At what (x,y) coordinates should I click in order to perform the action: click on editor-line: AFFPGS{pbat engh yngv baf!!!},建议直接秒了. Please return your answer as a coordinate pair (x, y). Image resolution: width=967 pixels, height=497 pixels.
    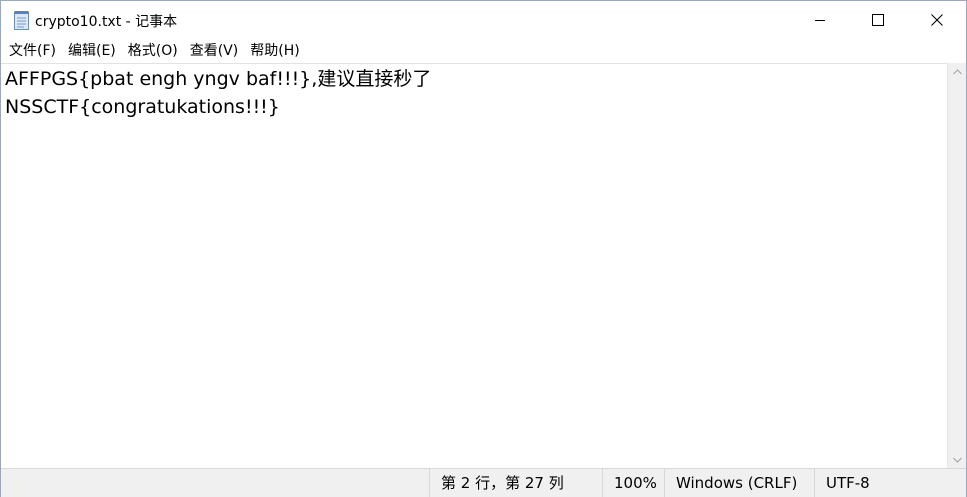
    Looking at the image, I should click on (218, 79).